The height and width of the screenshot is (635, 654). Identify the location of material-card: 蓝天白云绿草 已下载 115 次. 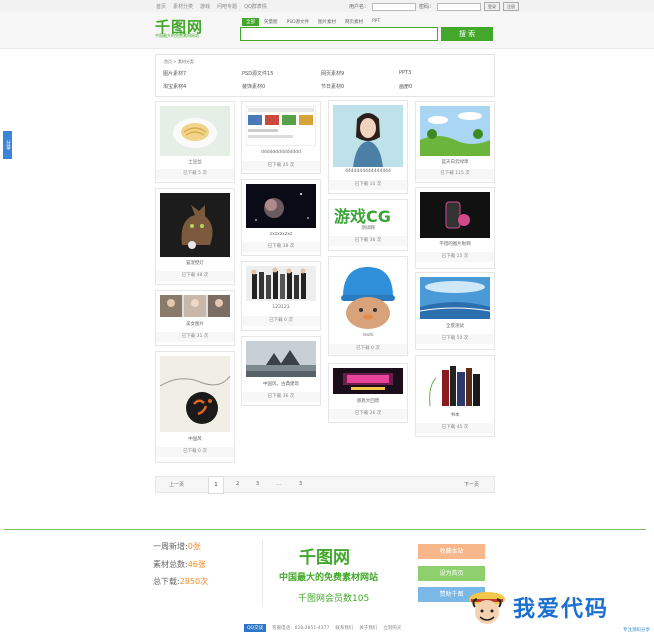
(455, 142).